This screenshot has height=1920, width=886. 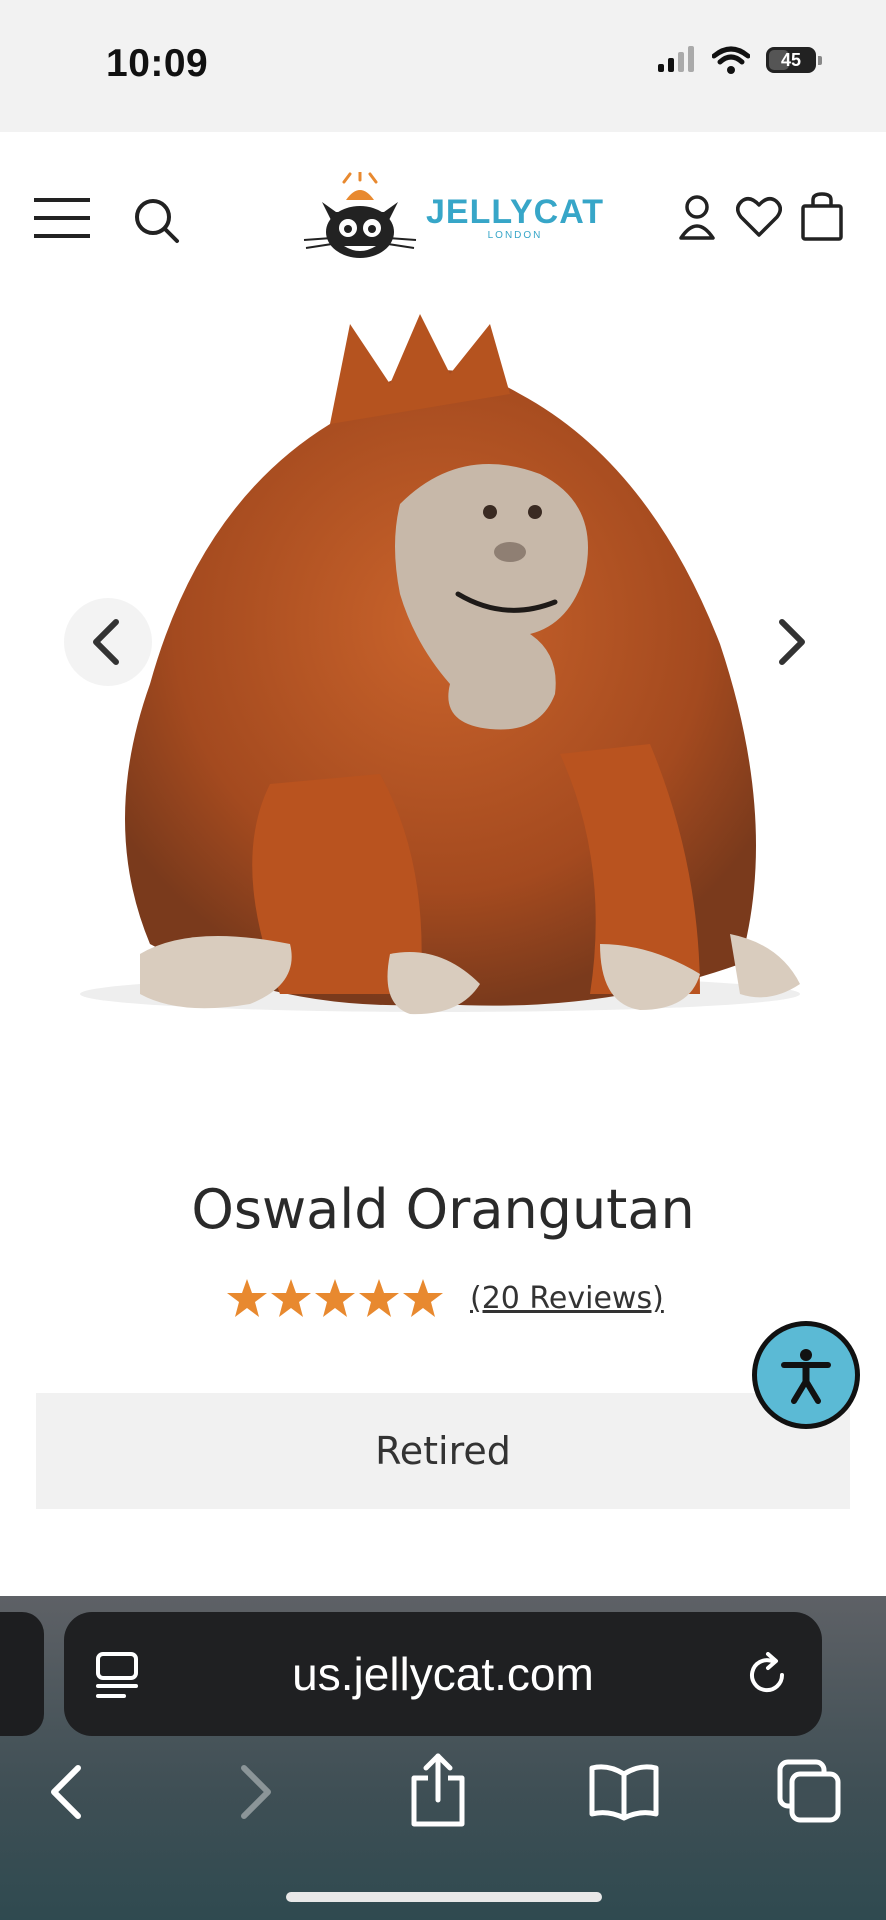 I want to click on accessibility-icon, so click(x=806, y=1376).